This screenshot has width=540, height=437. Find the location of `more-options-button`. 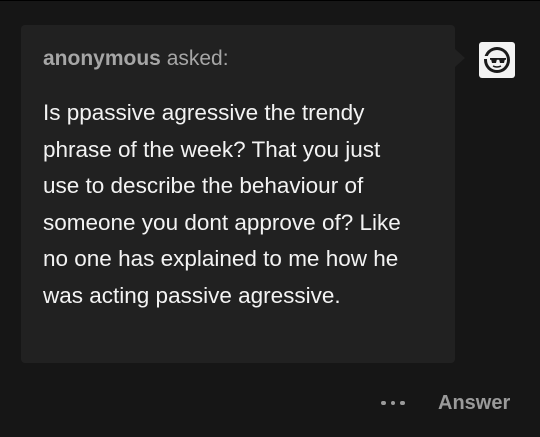

more-options-button is located at coordinates (393, 403).